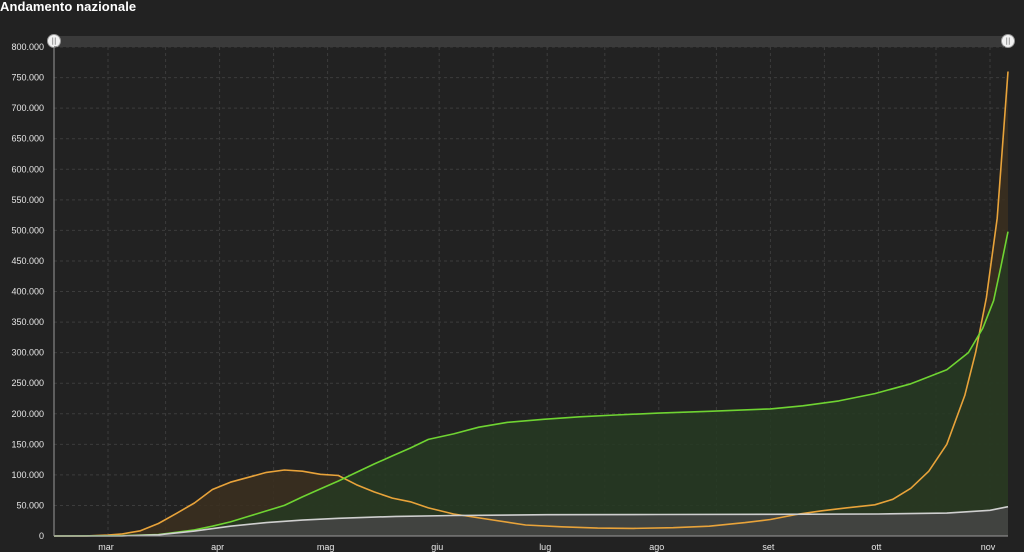 Image resolution: width=1024 pixels, height=552 pixels. Describe the element at coordinates (876, 547) in the screenshot. I see `x-tick-label: ott` at that location.